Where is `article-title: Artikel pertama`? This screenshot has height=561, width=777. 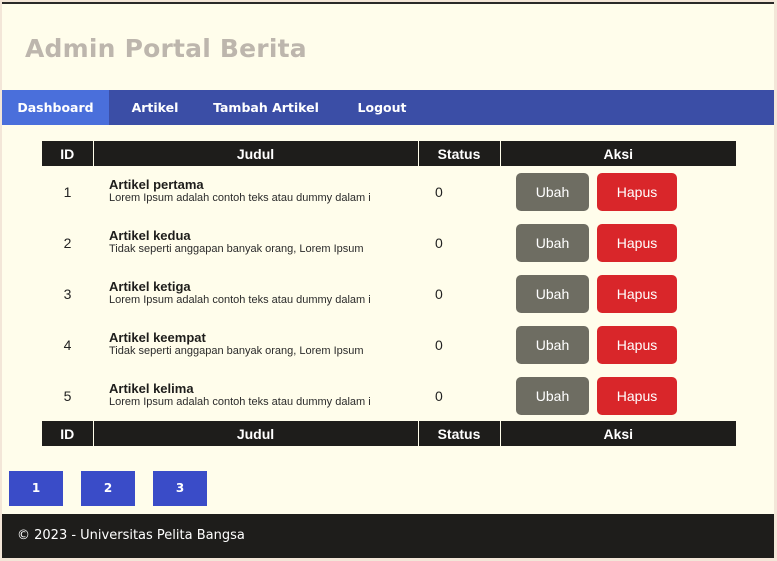 article-title: Artikel pertama is located at coordinates (156, 184).